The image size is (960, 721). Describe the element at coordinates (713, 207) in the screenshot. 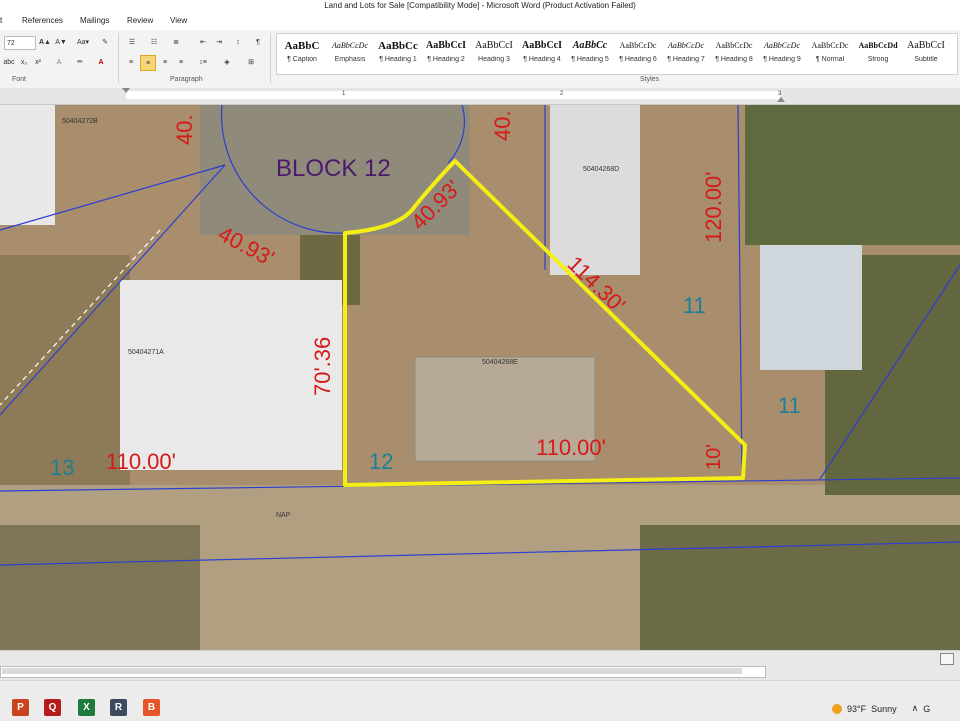

I see `dimension-label: 120.00'` at that location.